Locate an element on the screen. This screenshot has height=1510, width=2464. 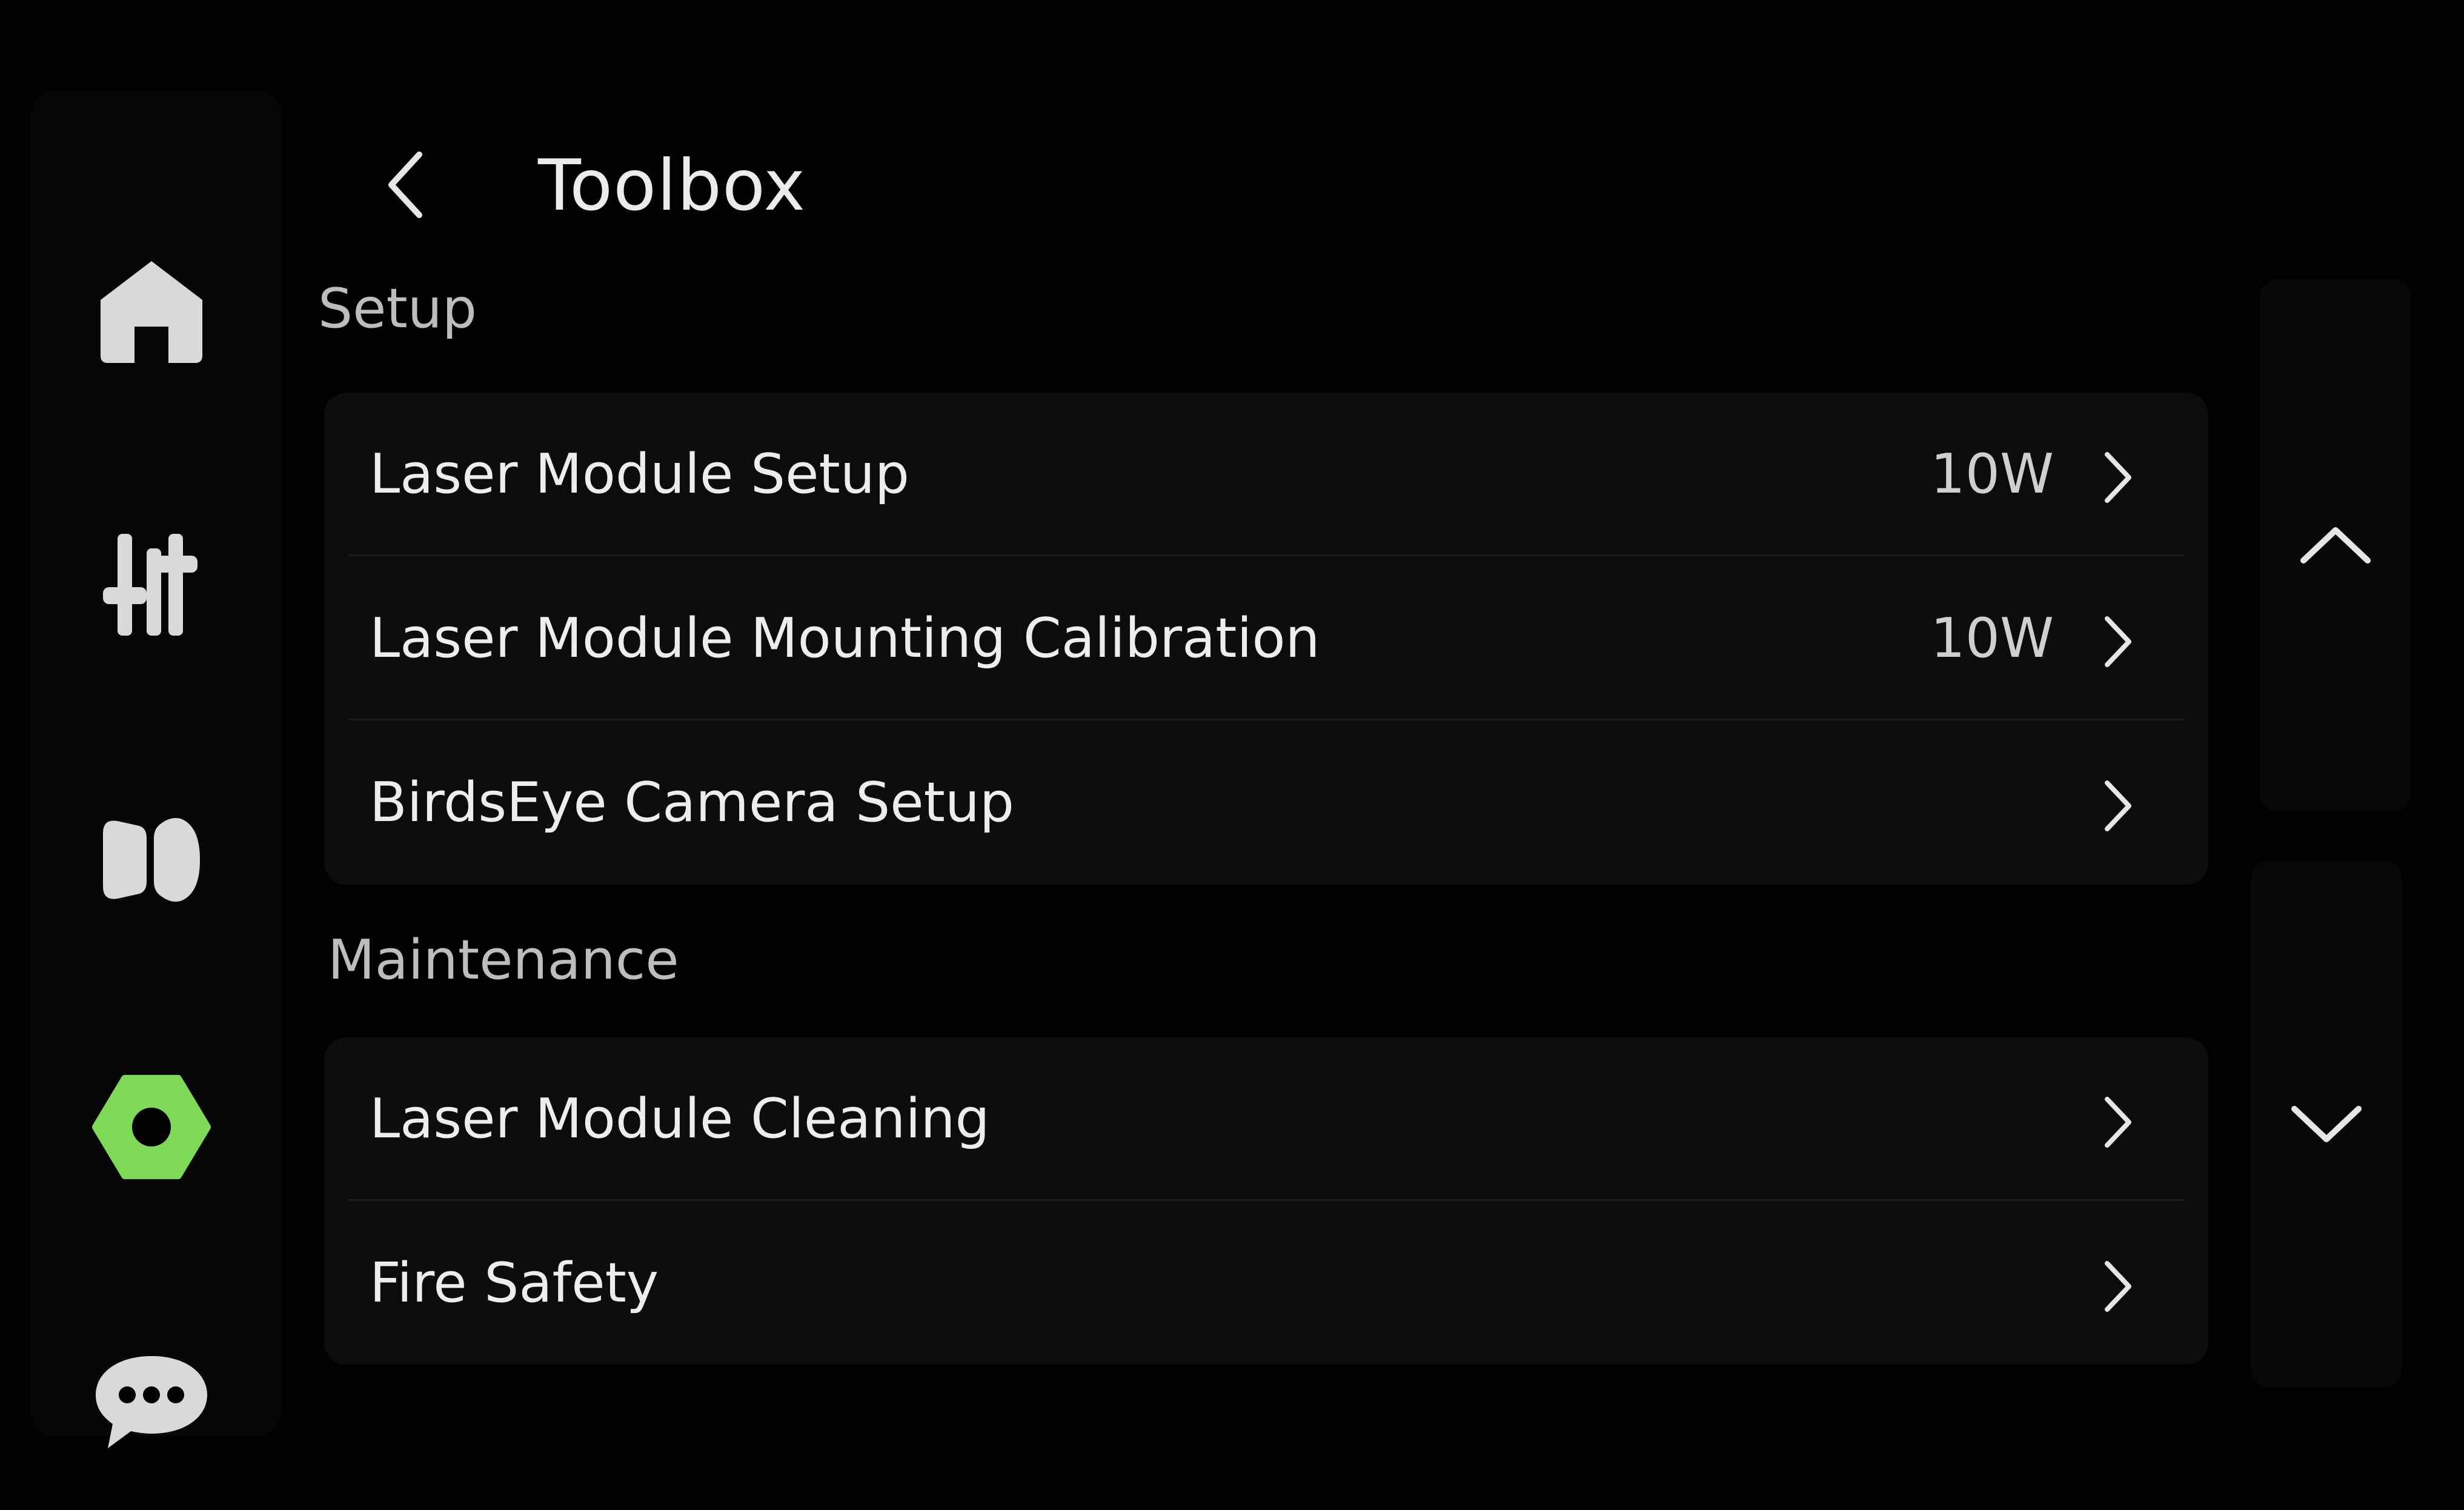
chevron-down-icon is located at coordinates (2326, 1124).